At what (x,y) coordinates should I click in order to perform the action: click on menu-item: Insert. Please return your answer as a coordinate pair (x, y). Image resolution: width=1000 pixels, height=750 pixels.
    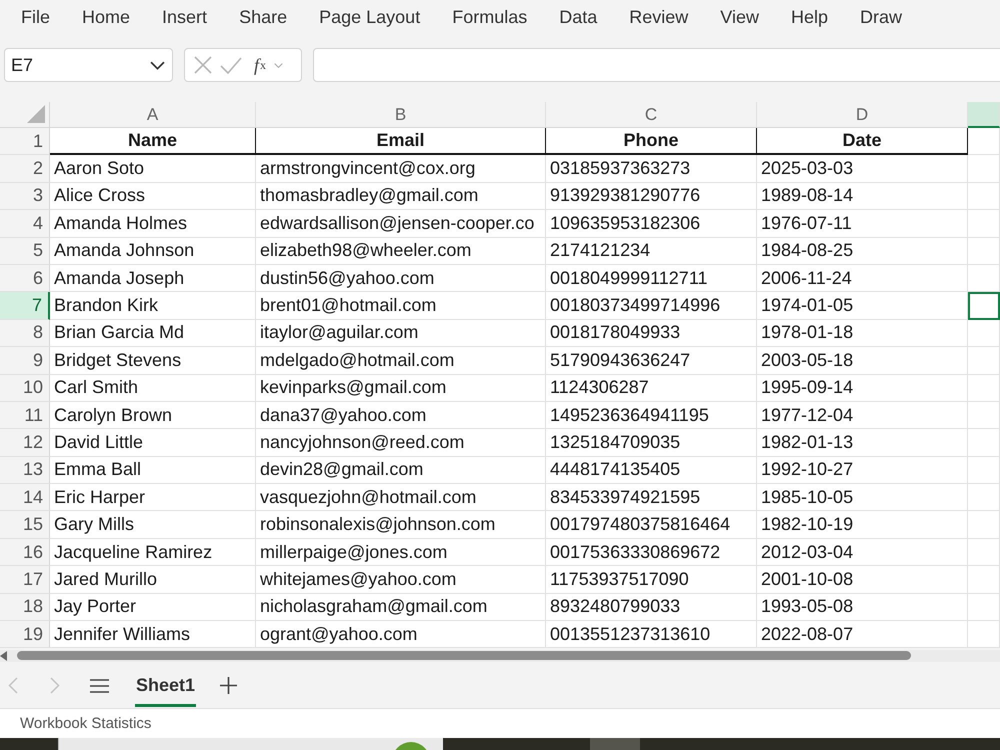
    Looking at the image, I should click on (184, 17).